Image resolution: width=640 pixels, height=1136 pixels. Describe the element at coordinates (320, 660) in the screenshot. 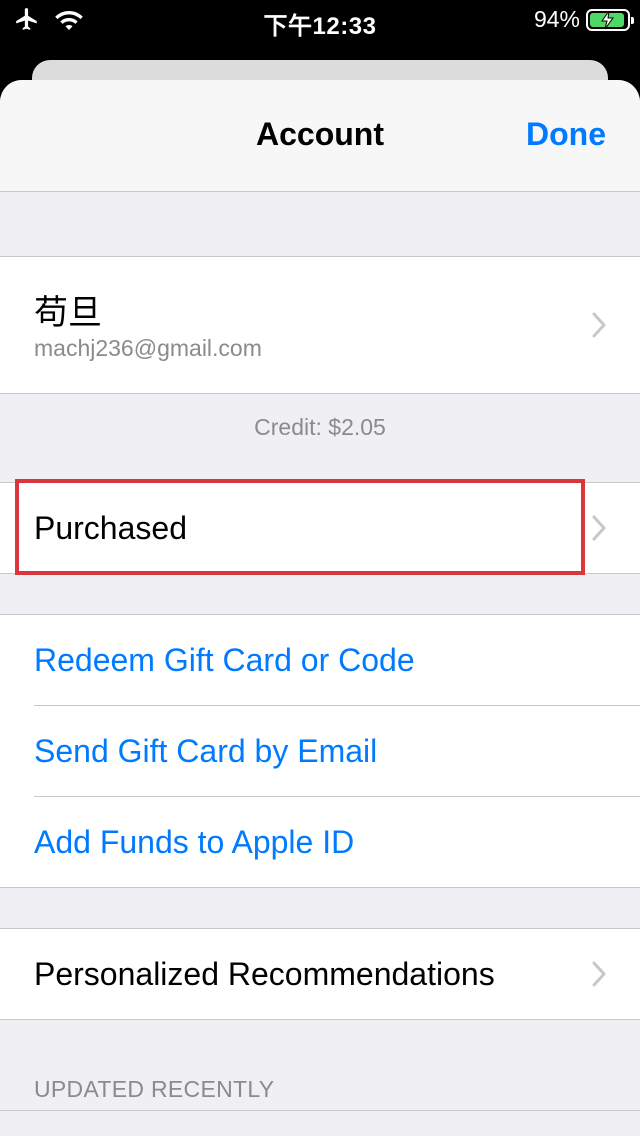

I see `redeem-gift-card-link: Redeem Gift Card or Code` at that location.